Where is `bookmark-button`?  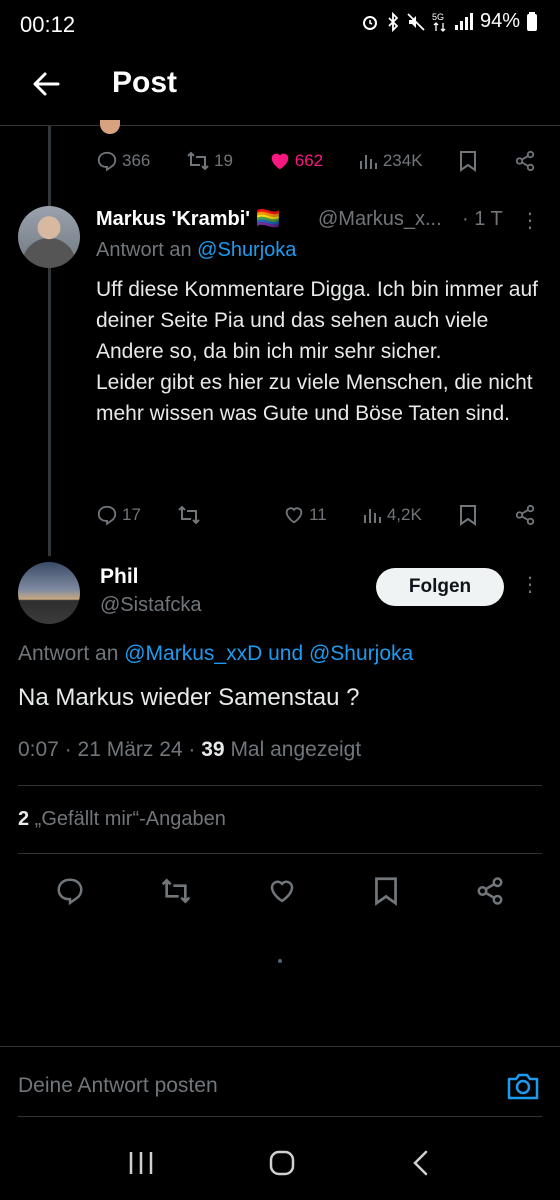 bookmark-button is located at coordinates (386, 891).